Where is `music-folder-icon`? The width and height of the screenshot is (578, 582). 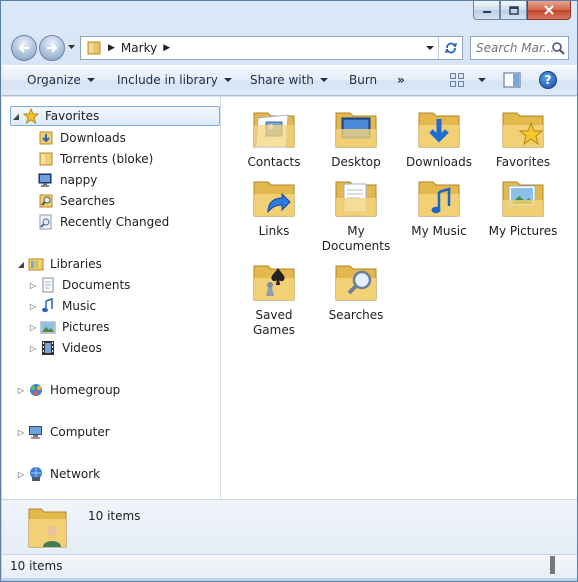 music-folder-icon is located at coordinates (439, 199).